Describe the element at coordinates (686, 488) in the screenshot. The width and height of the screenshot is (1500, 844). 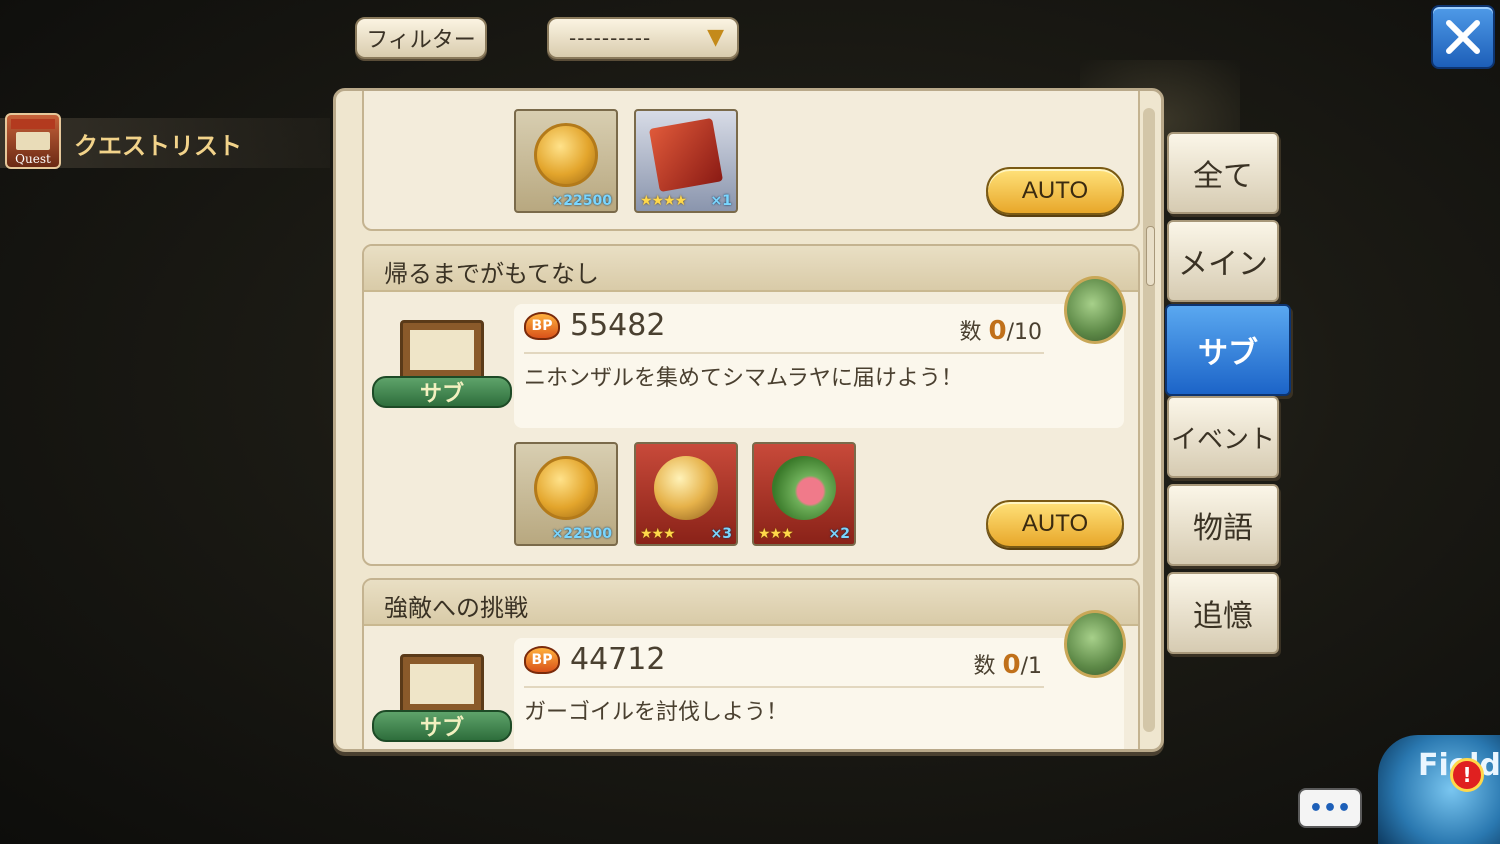
I see `orb-icon` at that location.